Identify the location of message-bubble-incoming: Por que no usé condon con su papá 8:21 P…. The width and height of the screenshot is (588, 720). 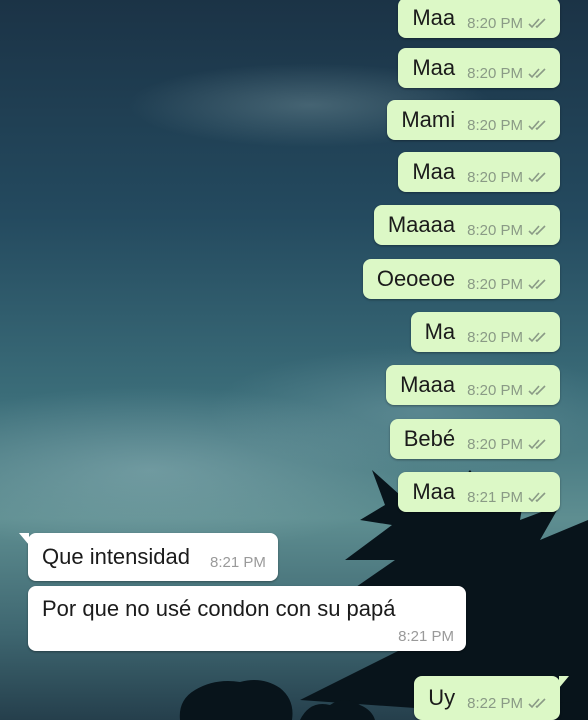
(247, 618).